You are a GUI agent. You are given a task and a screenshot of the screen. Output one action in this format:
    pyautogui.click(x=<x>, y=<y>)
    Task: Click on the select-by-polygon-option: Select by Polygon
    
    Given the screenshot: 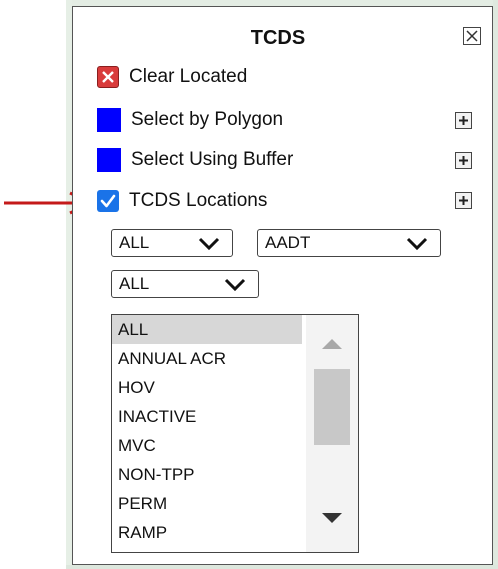 What is the action you would take?
    pyautogui.click(x=190, y=120)
    